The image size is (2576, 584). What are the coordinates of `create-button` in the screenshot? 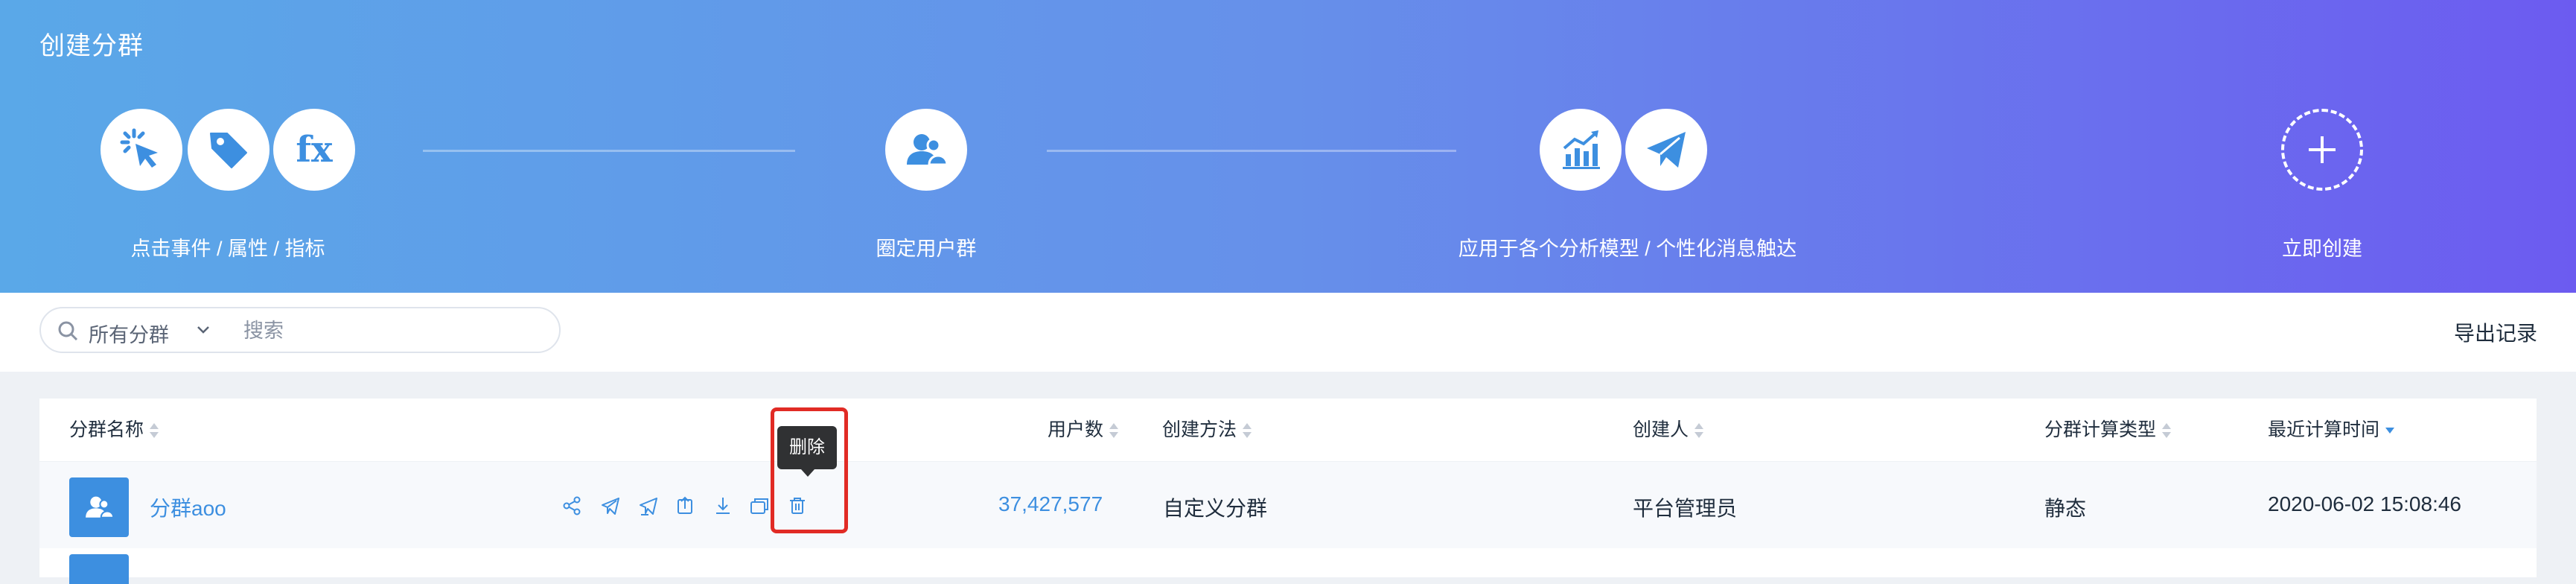 It's located at (2322, 150).